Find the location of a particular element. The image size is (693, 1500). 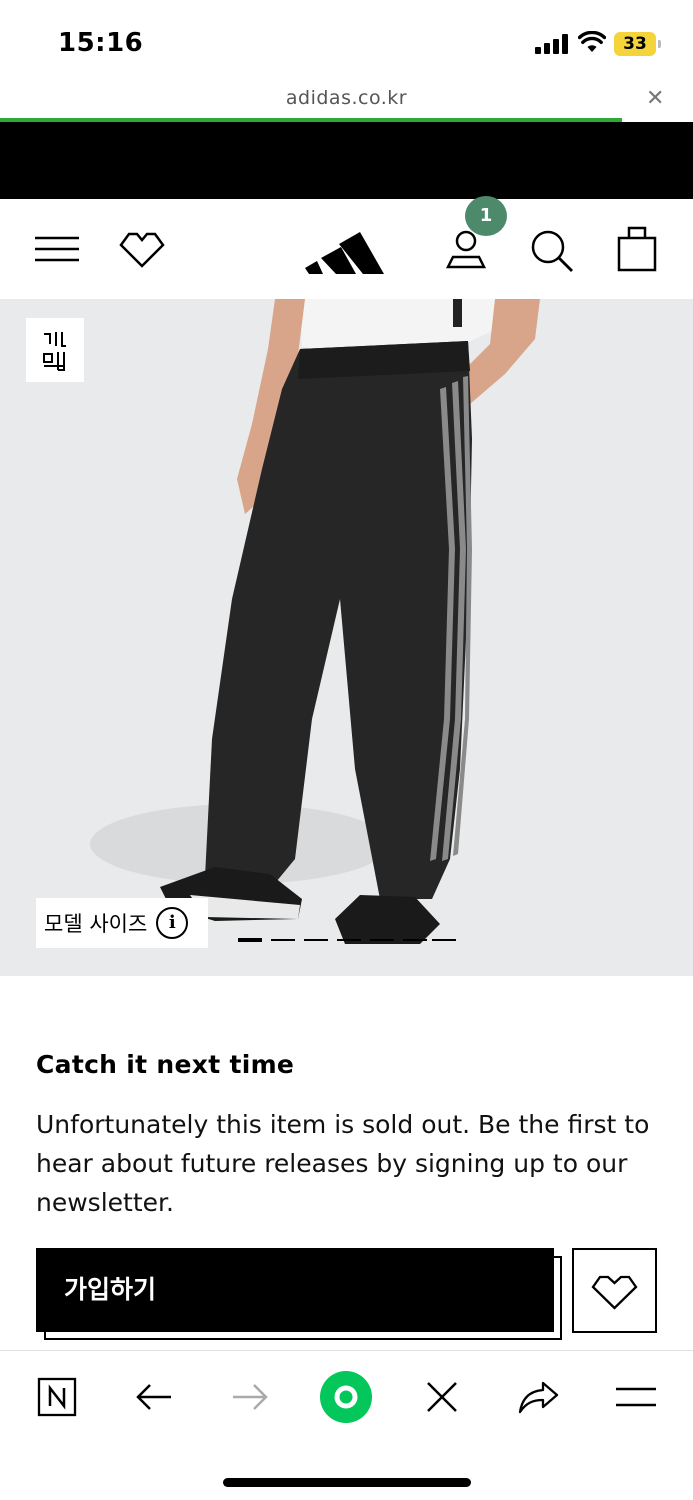

url-text: adidas.co.kr is located at coordinates (346, 98).